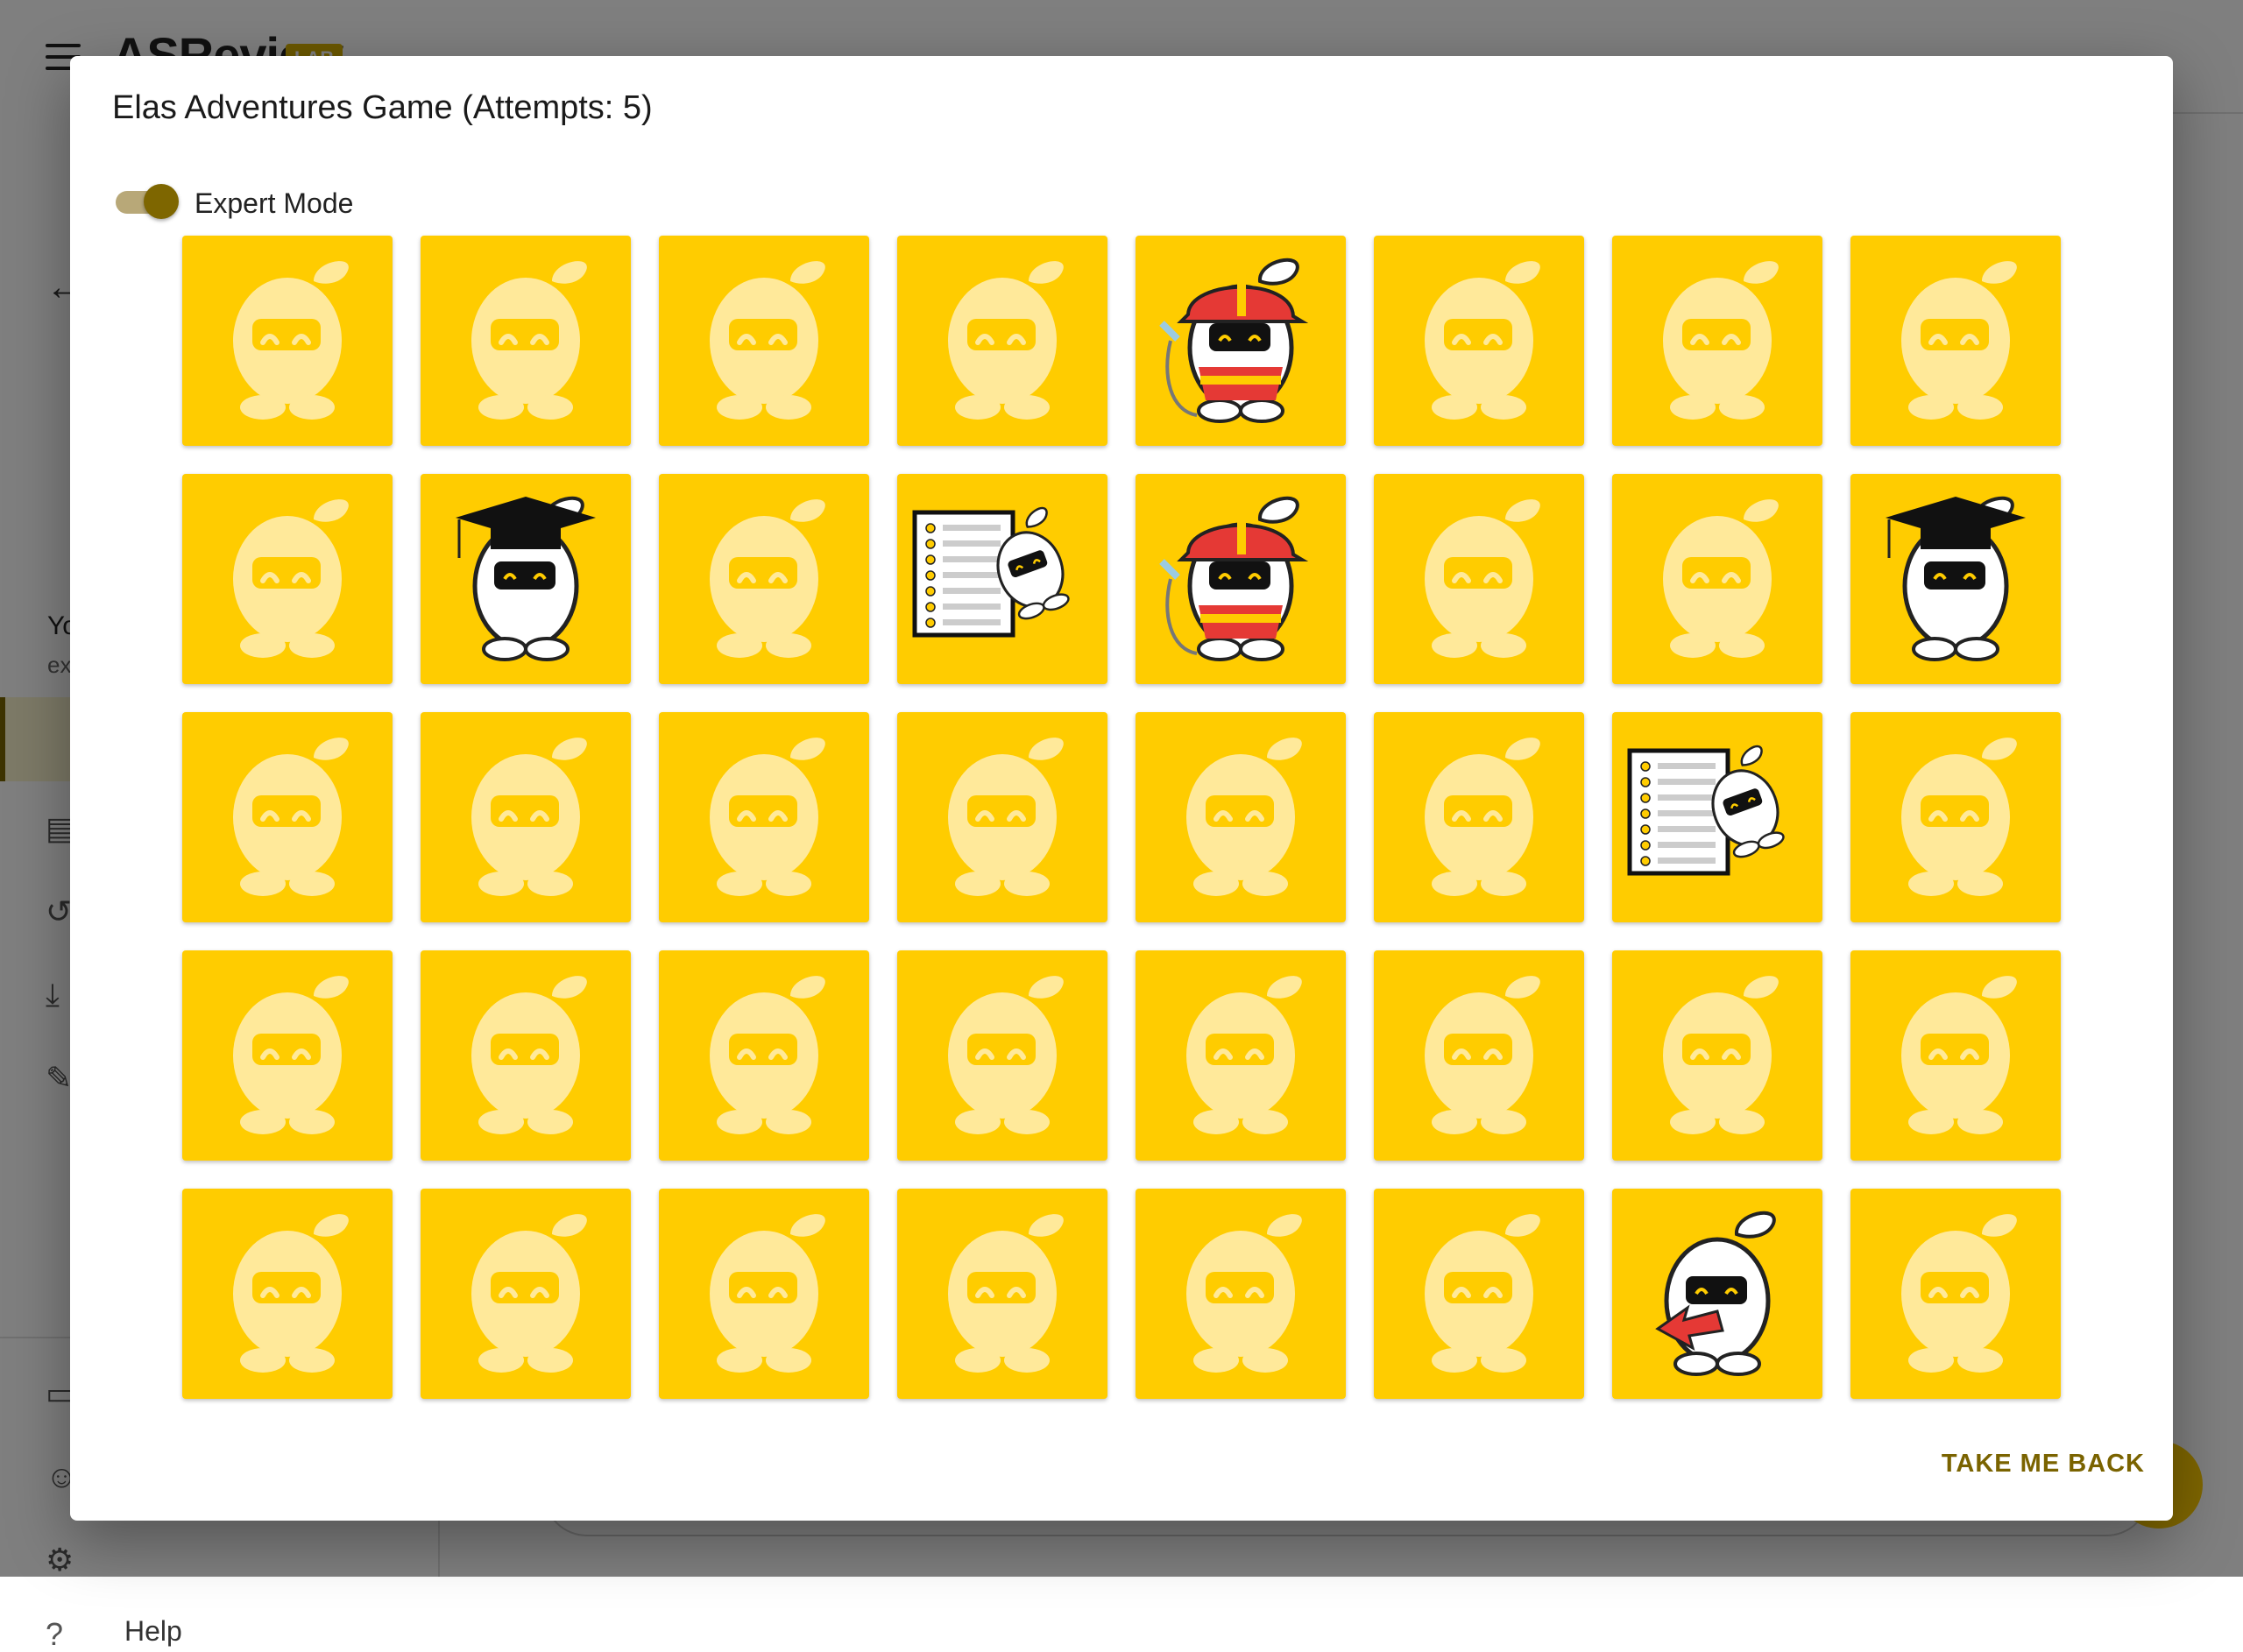  What do you see at coordinates (162, 201) in the screenshot?
I see `switch-thumb` at bounding box center [162, 201].